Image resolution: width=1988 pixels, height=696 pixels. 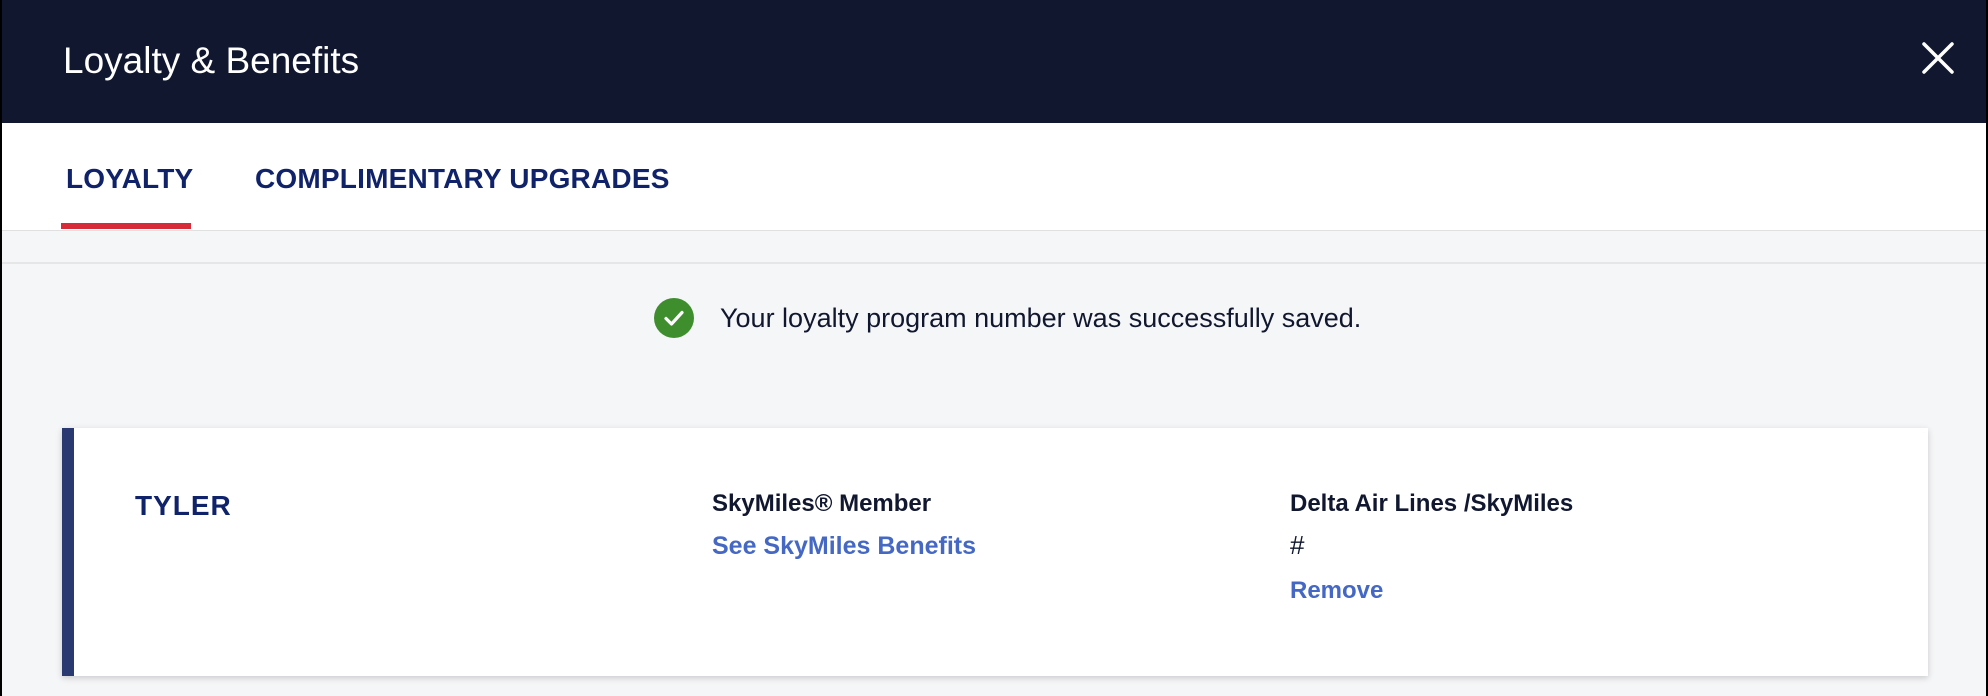 I want to click on close-icon, so click(x=1938, y=58).